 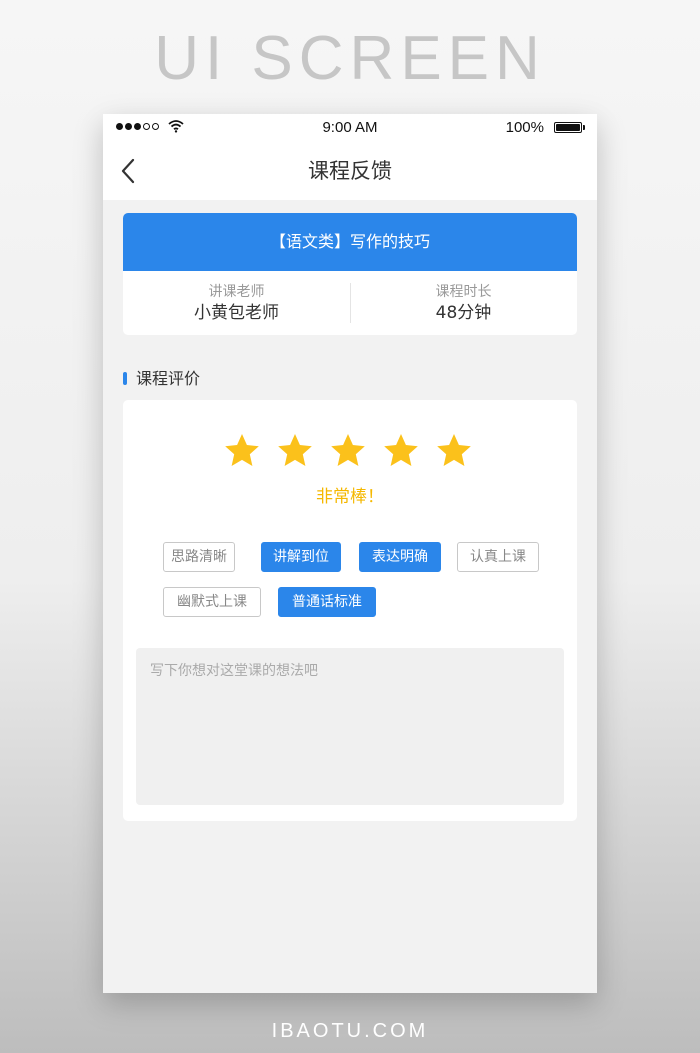 What do you see at coordinates (236, 313) in the screenshot?
I see `teacher-name: 小黄包老师` at bounding box center [236, 313].